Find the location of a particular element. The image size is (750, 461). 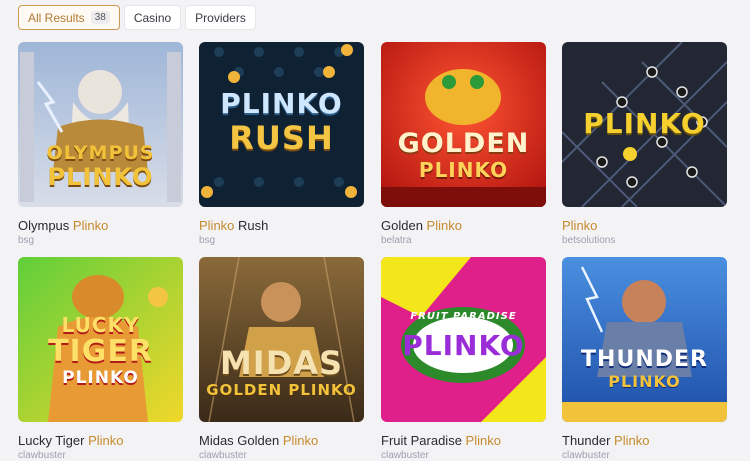

filter-all-results-label: All Results is located at coordinates (56, 17).